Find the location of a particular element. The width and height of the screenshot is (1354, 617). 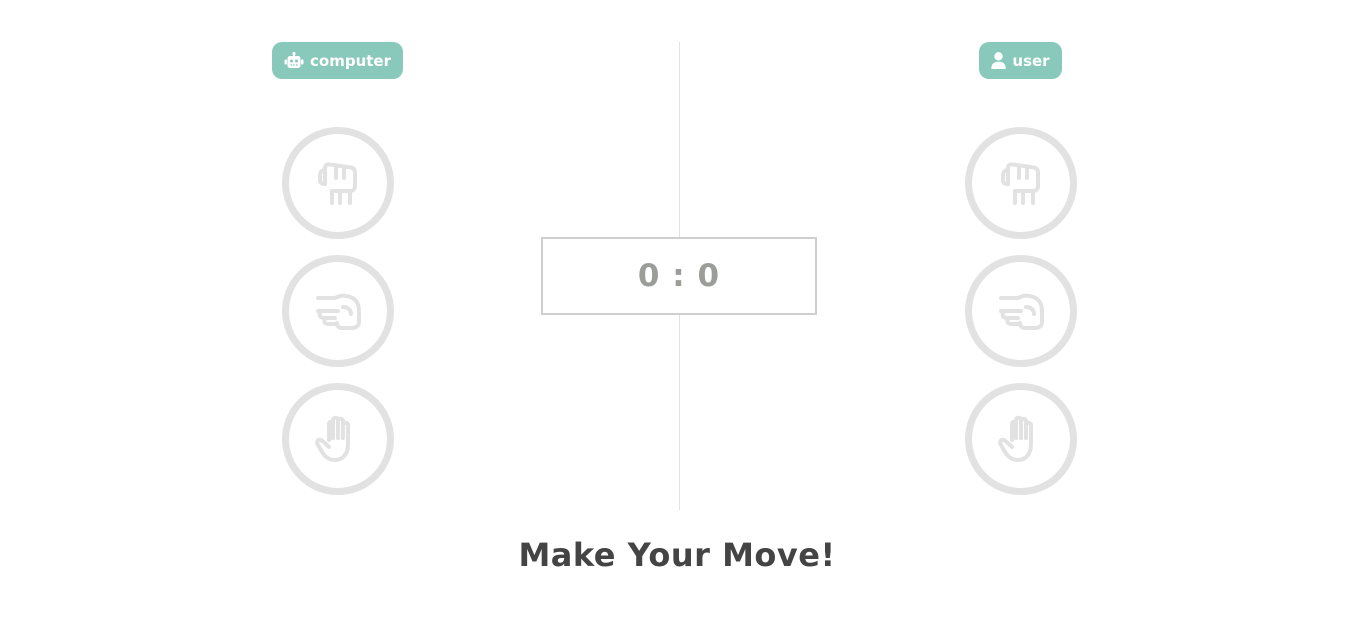

computer-choice-paper is located at coordinates (338, 439).